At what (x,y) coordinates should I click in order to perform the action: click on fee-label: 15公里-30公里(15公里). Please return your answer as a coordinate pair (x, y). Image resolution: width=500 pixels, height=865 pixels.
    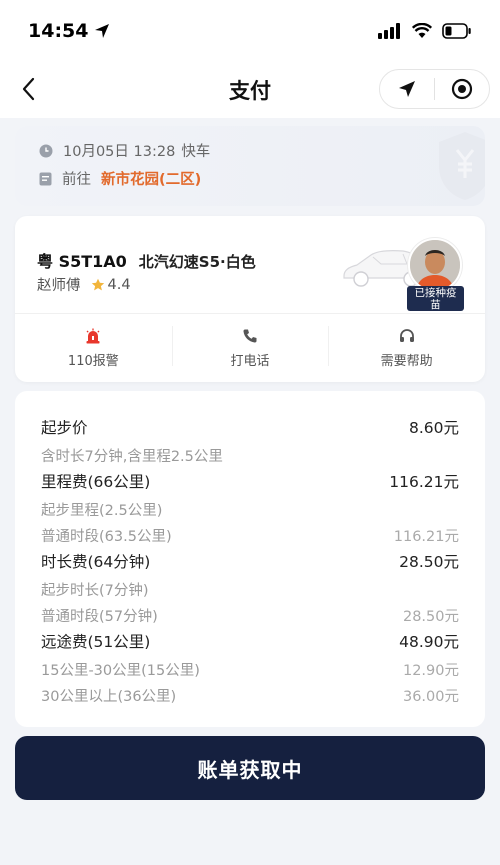
    Looking at the image, I should click on (120, 670).